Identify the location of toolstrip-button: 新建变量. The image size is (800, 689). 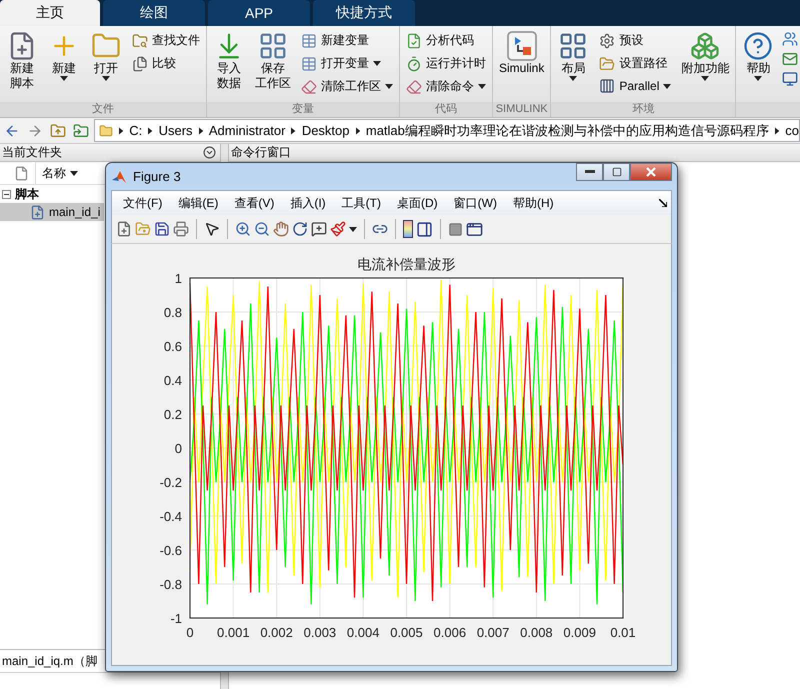
(347, 40).